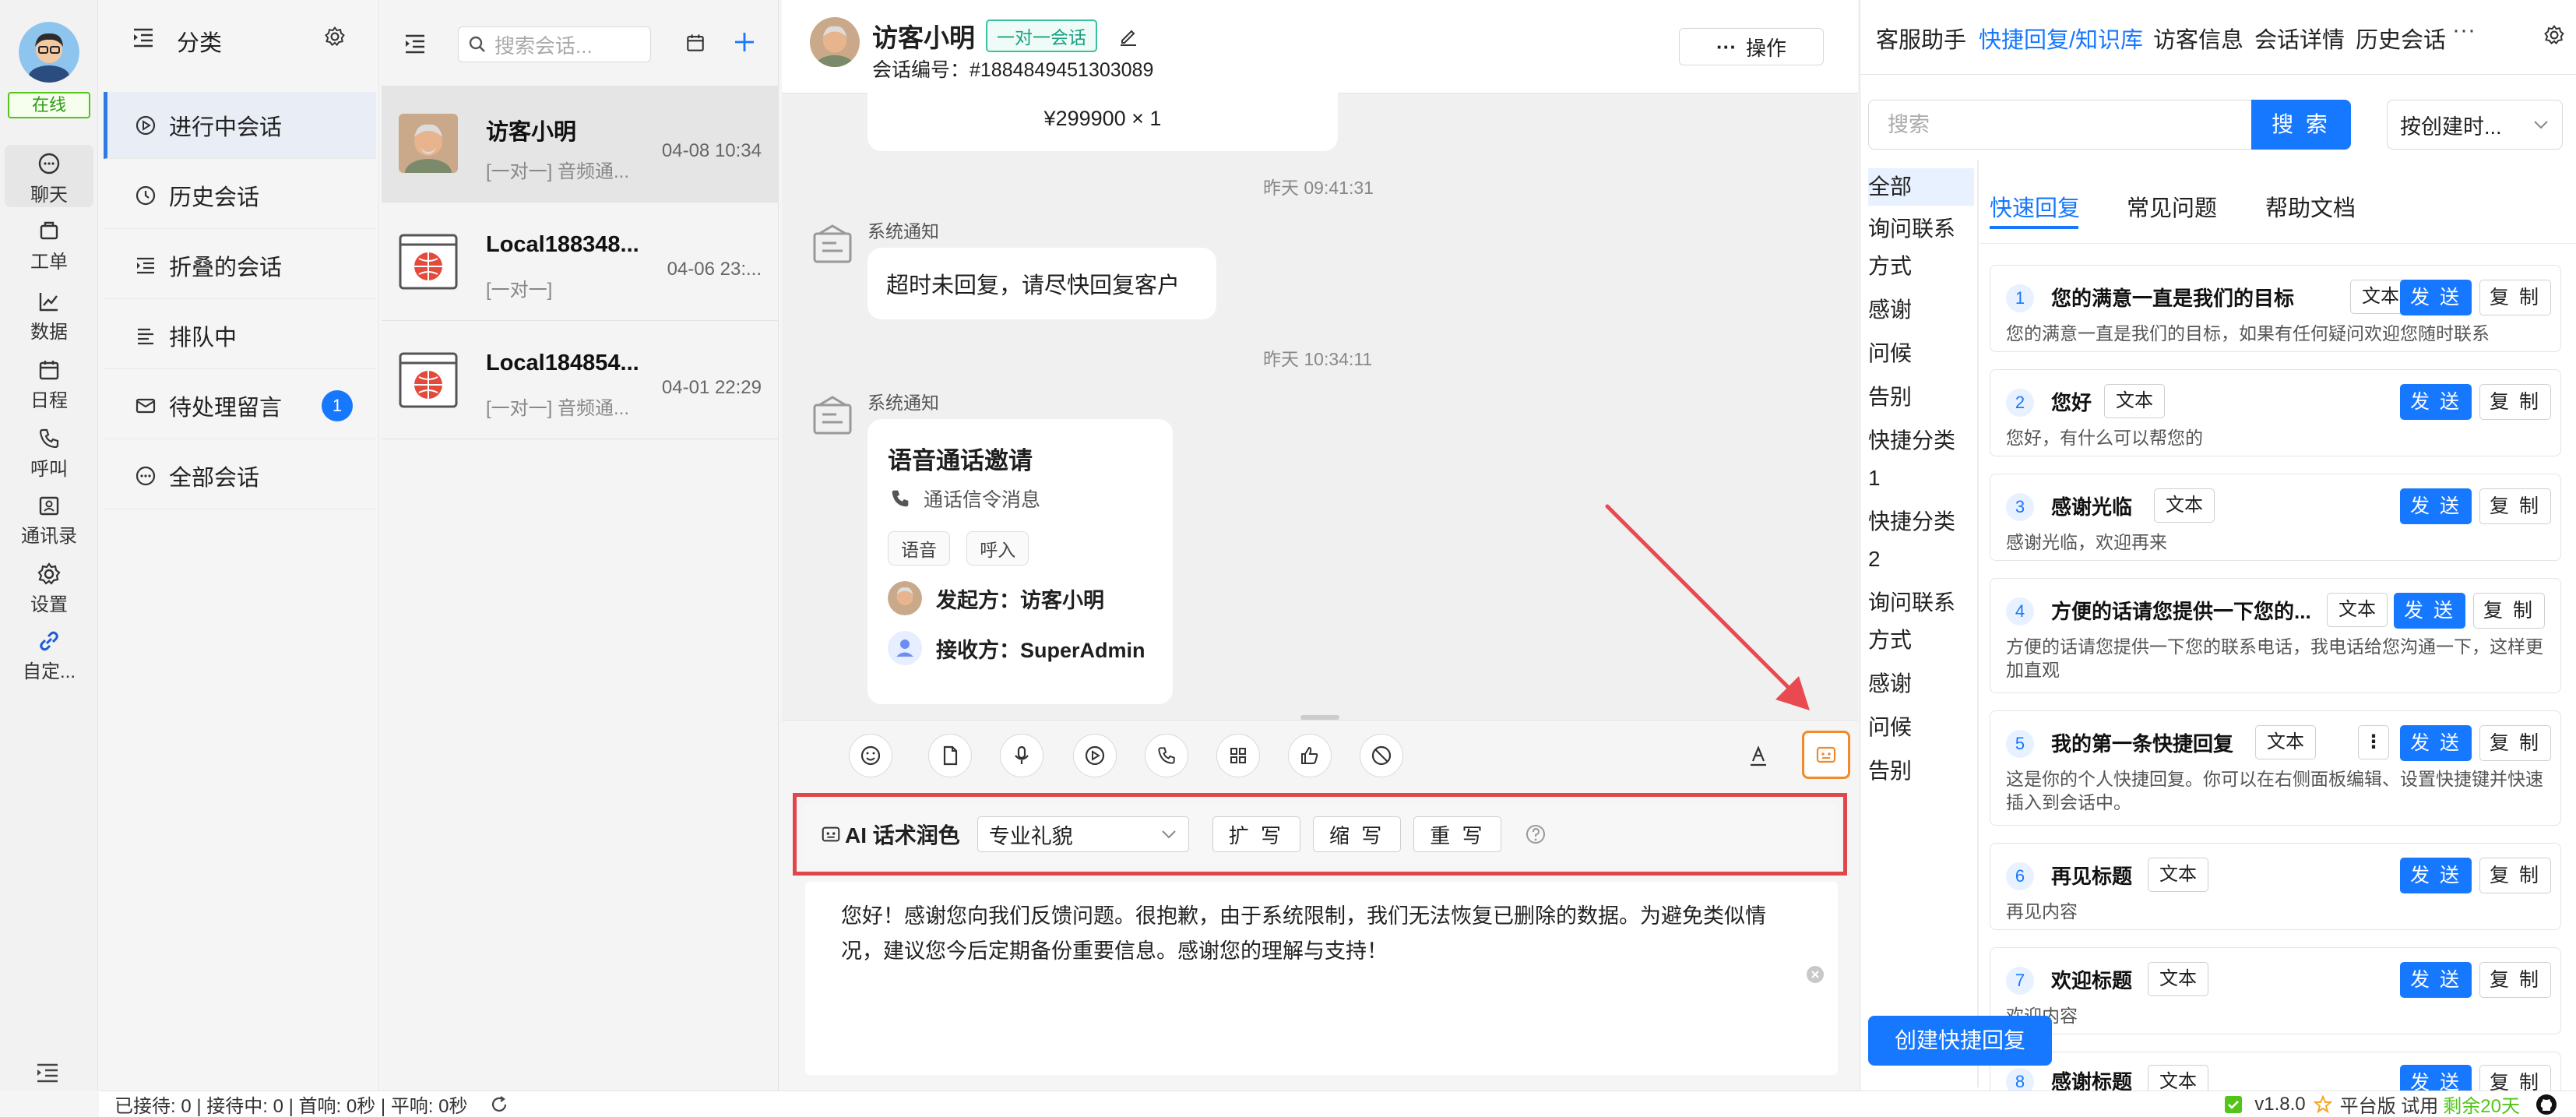 The width and height of the screenshot is (2576, 1117). What do you see at coordinates (1083, 834) in the screenshot?
I see `tone-select: 专业礼貌` at bounding box center [1083, 834].